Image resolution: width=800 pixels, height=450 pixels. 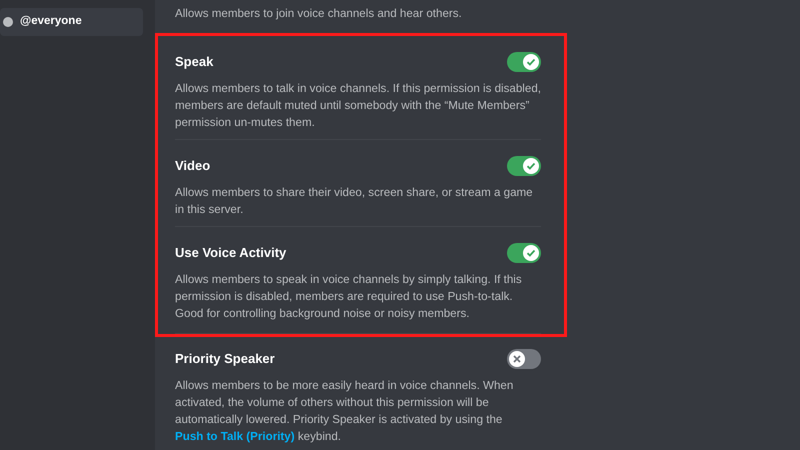 What do you see at coordinates (192, 166) in the screenshot?
I see `permission-title: Video` at bounding box center [192, 166].